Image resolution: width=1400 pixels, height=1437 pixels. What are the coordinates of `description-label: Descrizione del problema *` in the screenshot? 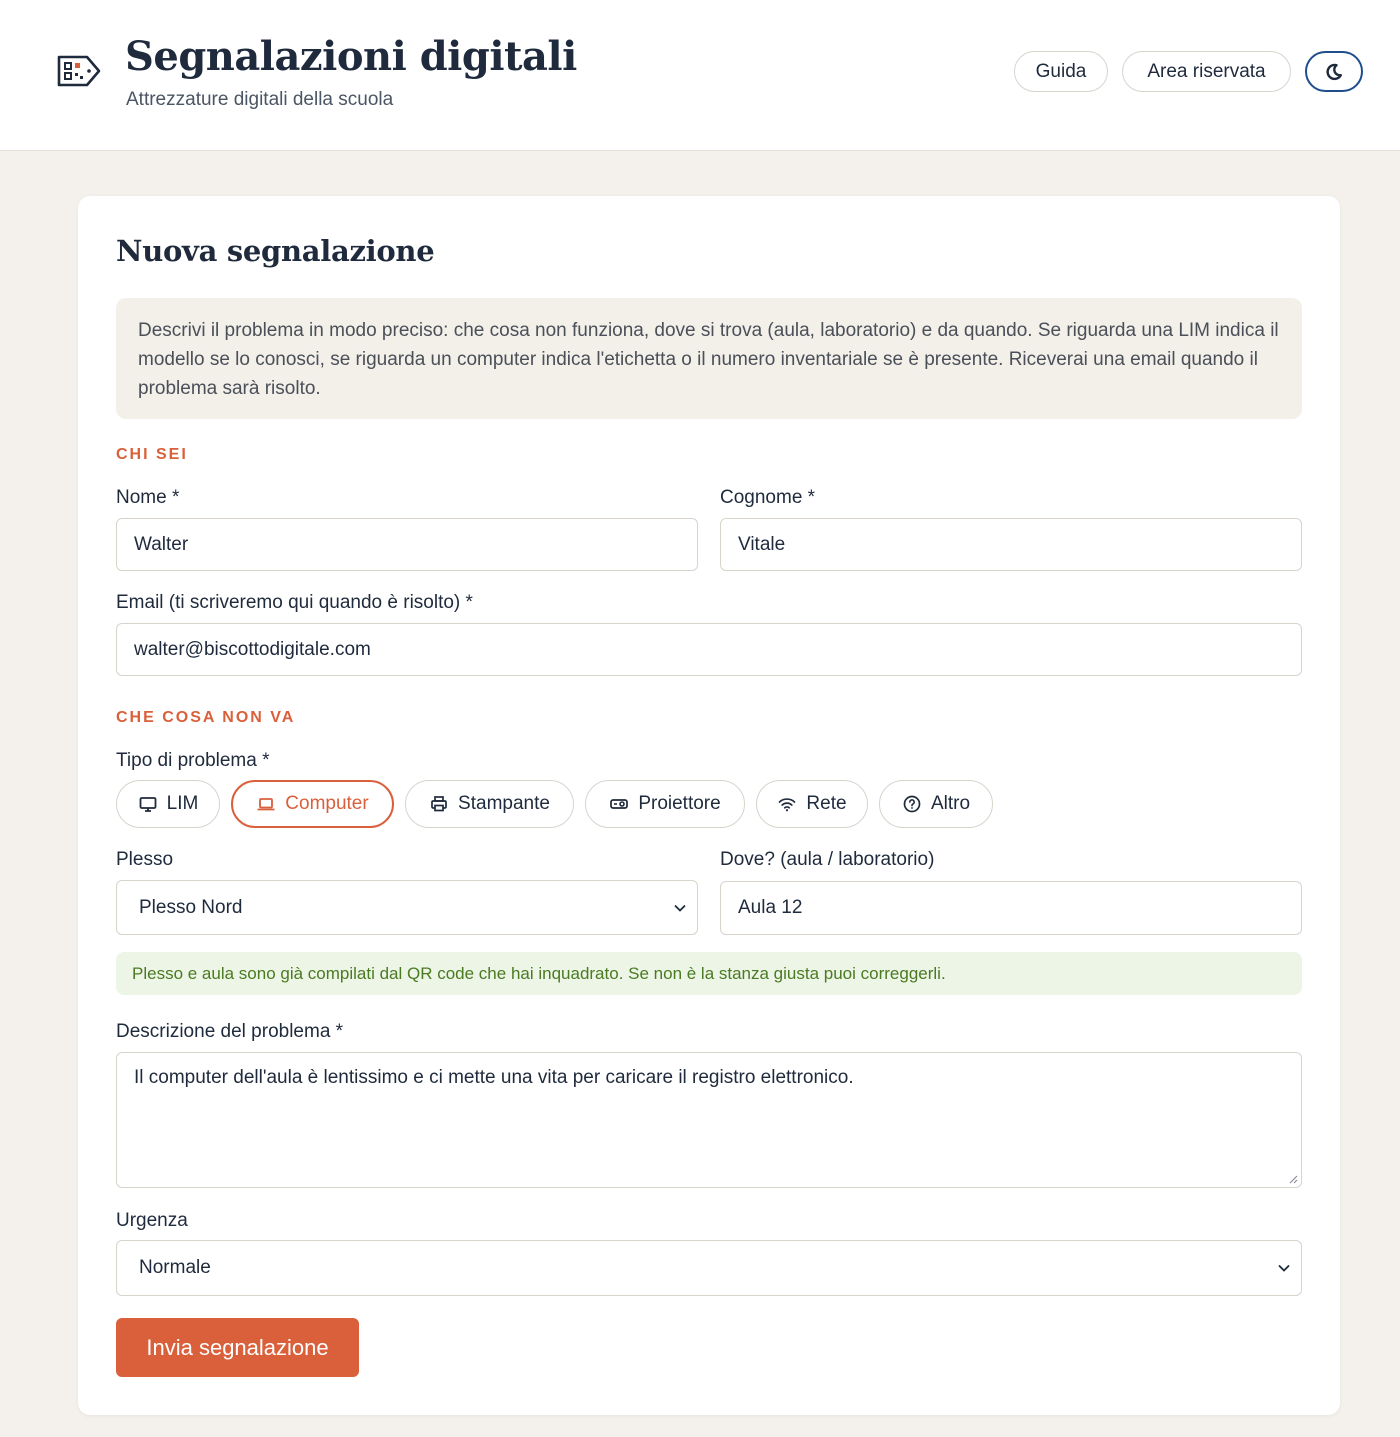 It's located at (230, 1031).